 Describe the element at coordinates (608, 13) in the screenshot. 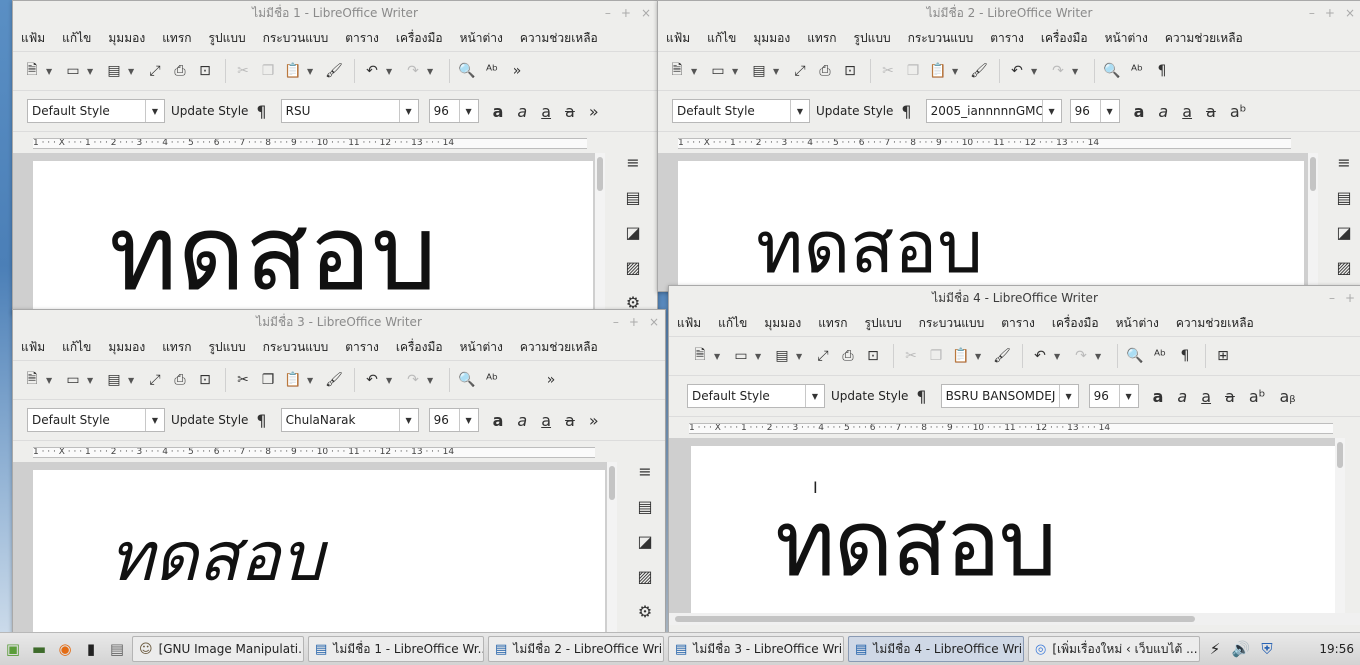

I see `minimize-icon: –` at that location.